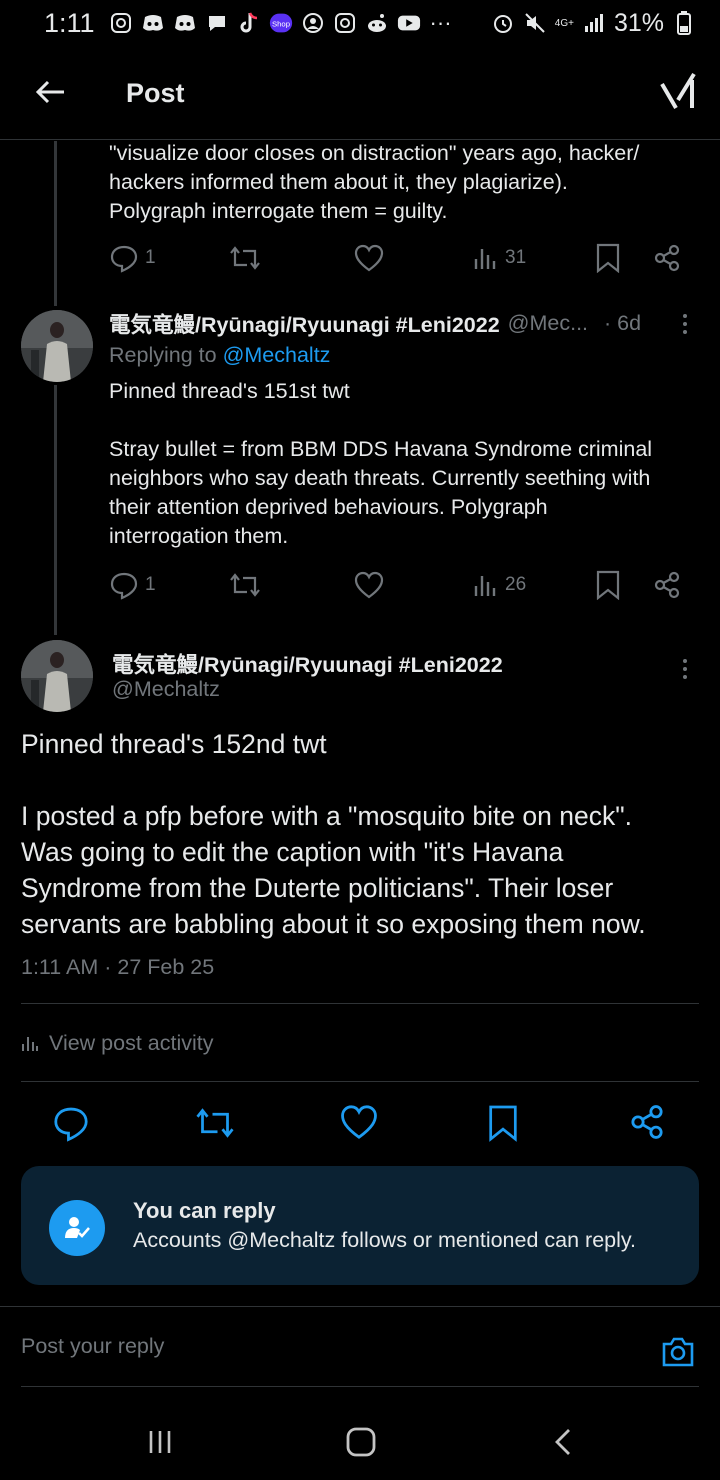 The image size is (720, 1480). I want to click on chat-icon, so click(217, 23).